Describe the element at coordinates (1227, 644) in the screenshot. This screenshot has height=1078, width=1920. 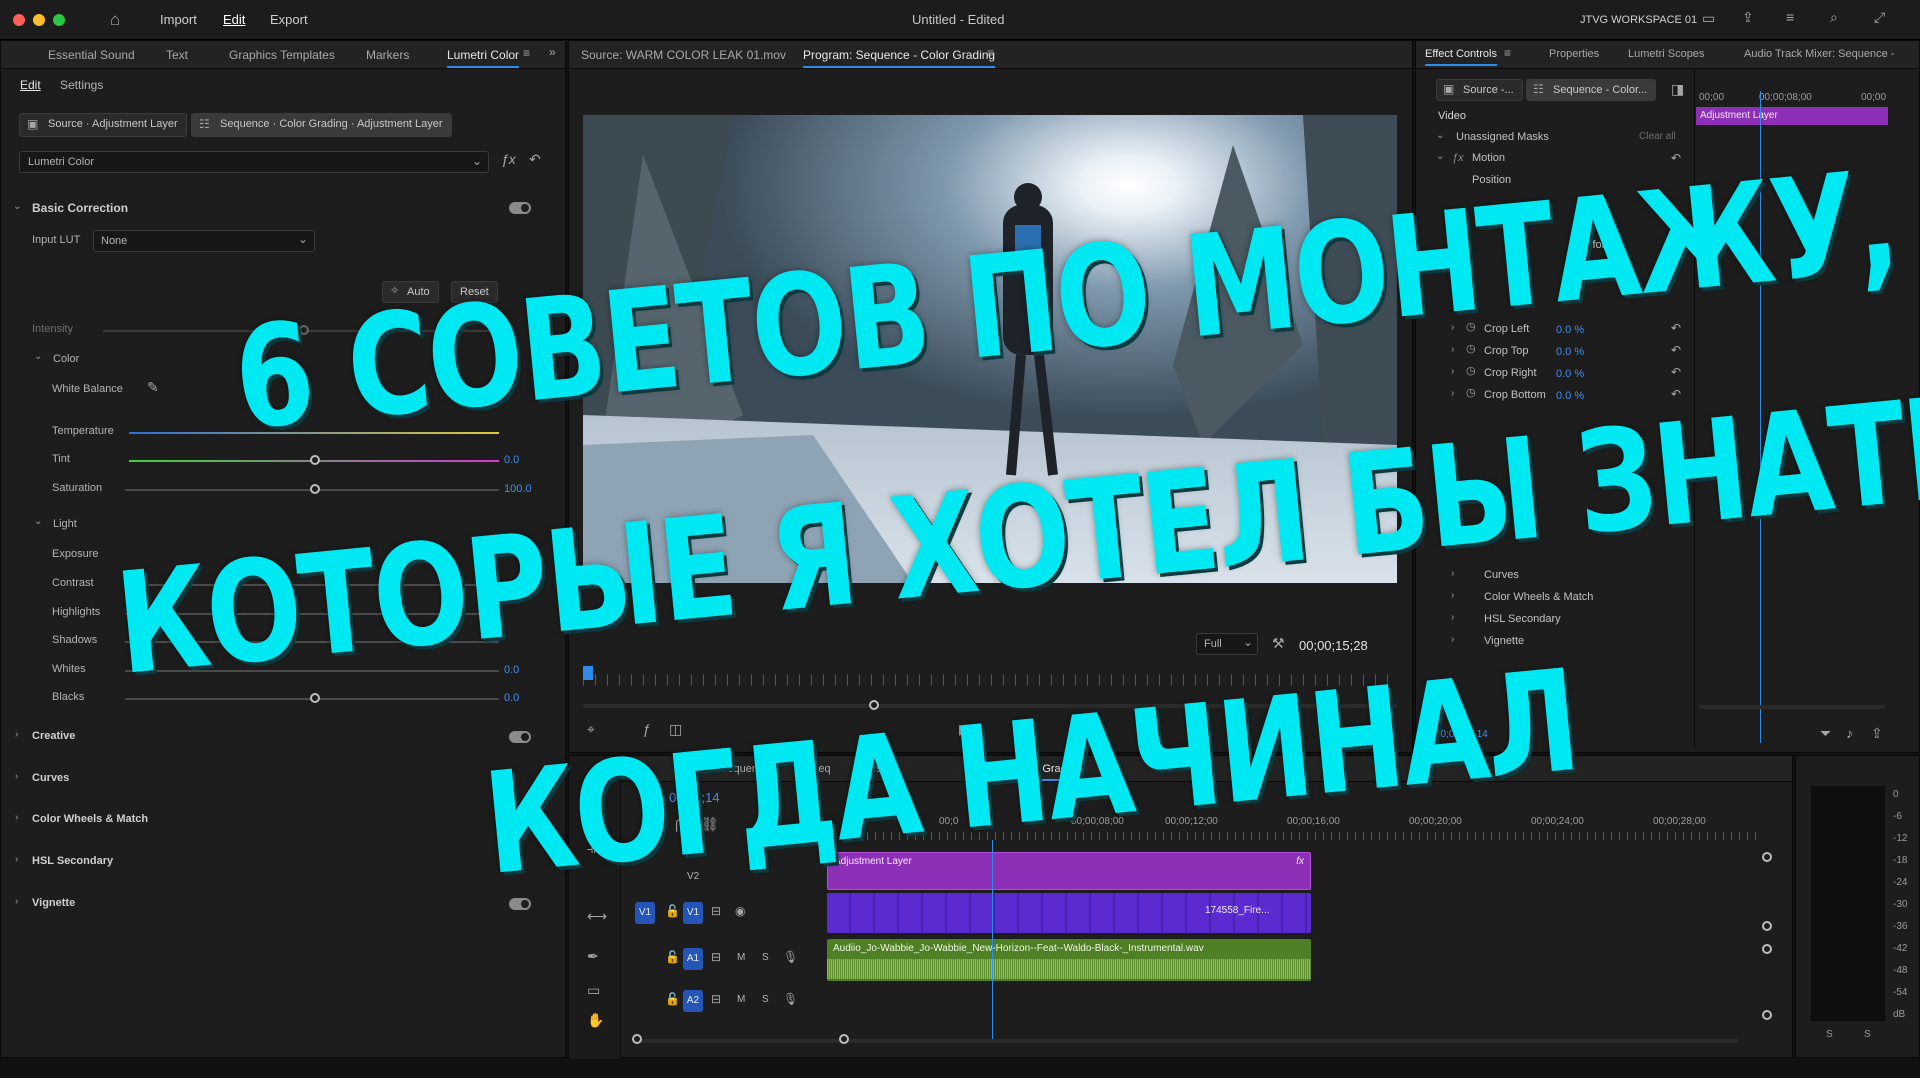
I see `zoom-select: Full ⌄` at that location.